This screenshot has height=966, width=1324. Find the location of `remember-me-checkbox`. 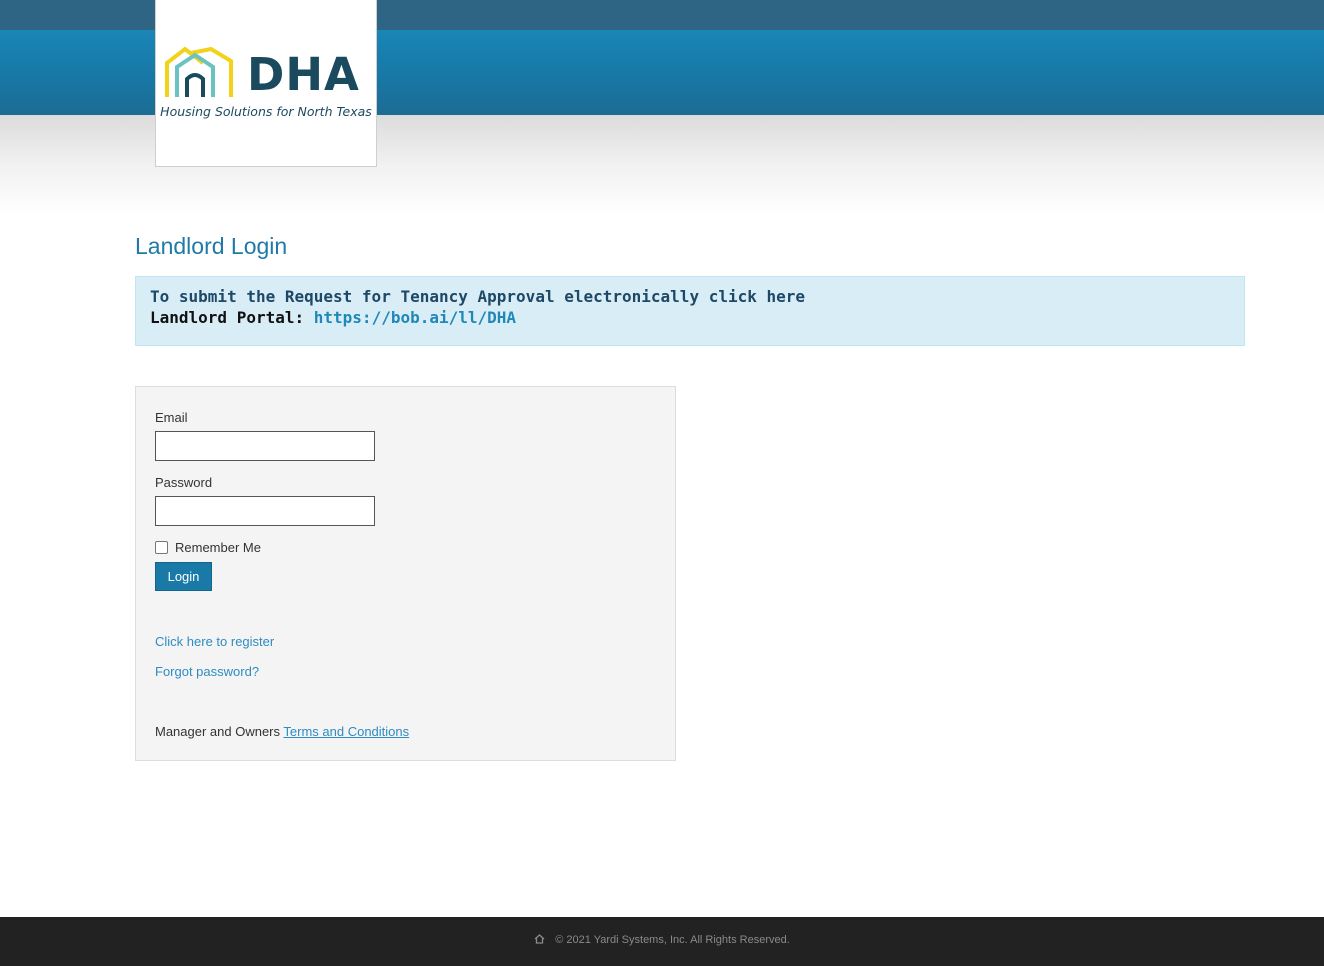

remember-me-checkbox is located at coordinates (161, 547).